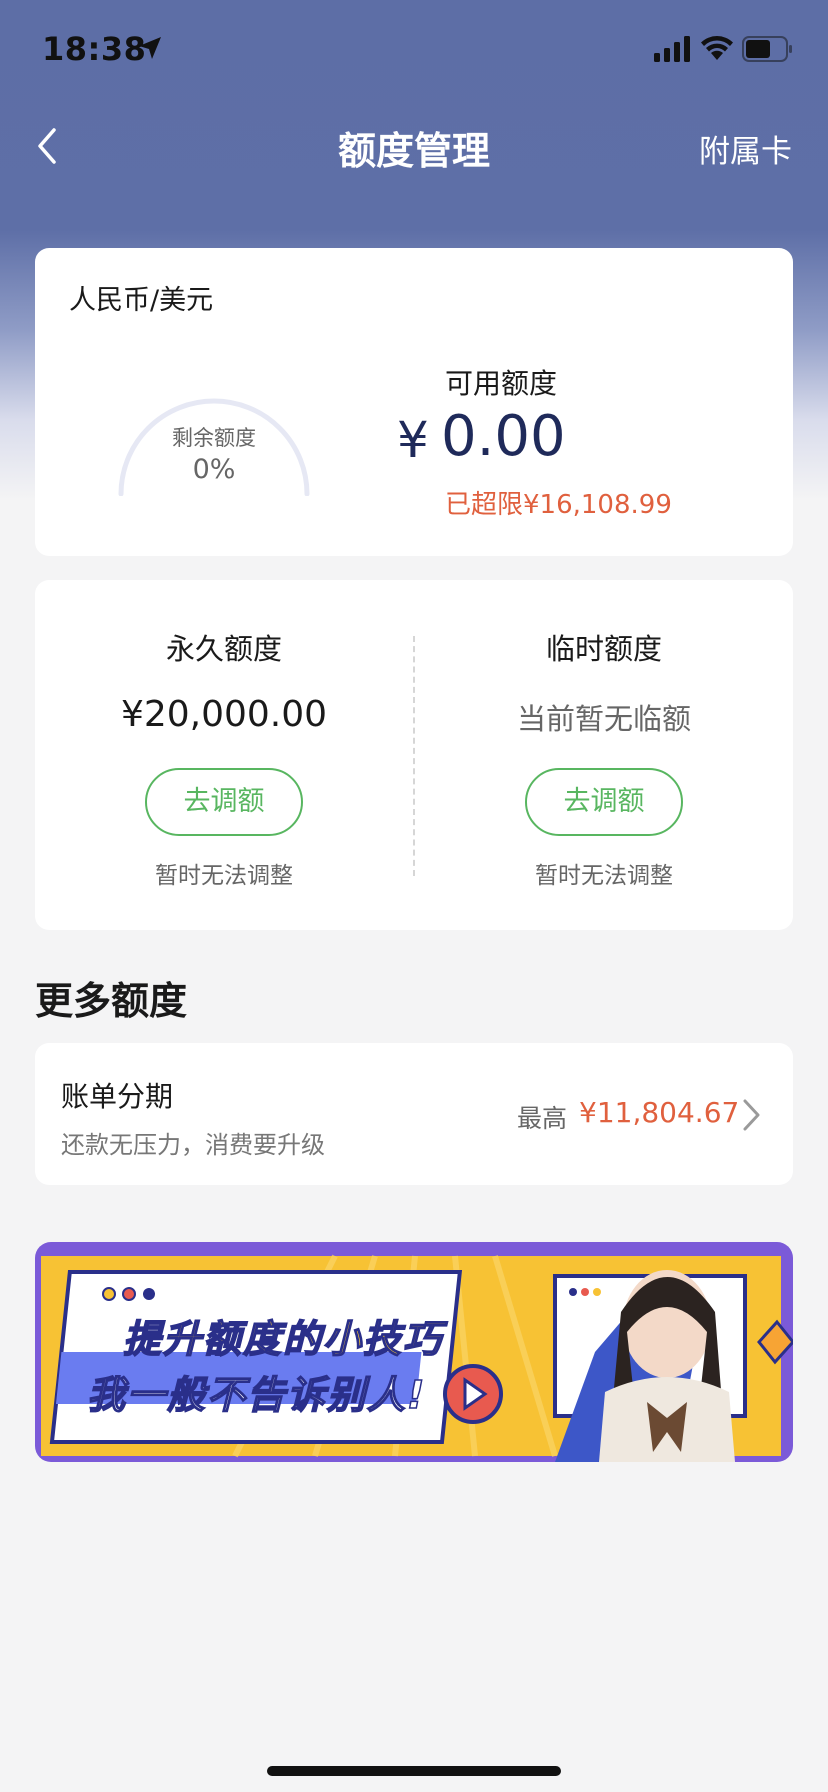  What do you see at coordinates (659, 1112) in the screenshot?
I see `installment-max-value: ¥11,804.67` at bounding box center [659, 1112].